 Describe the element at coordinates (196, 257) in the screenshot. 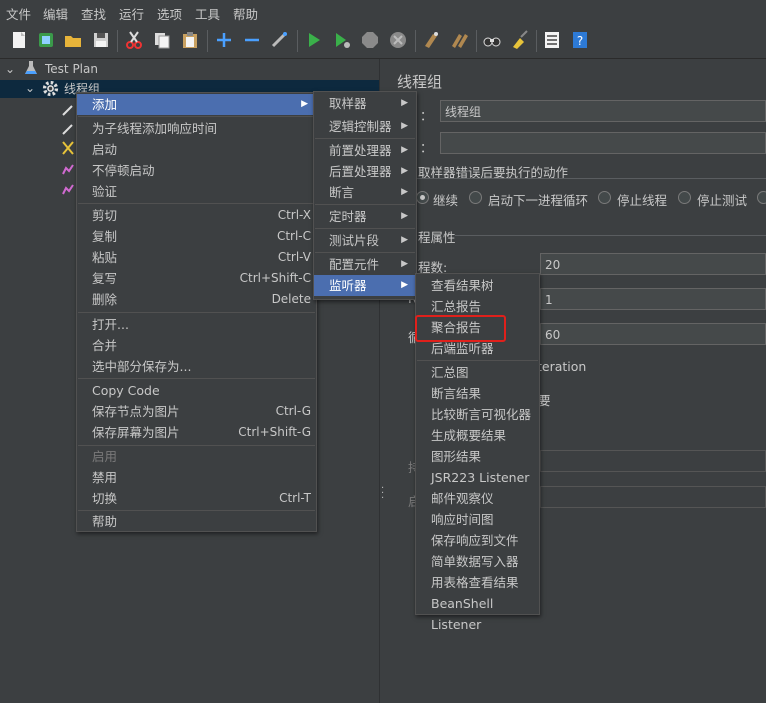

I see `menu-item-paste: 粘贴 Ctrl-V` at that location.